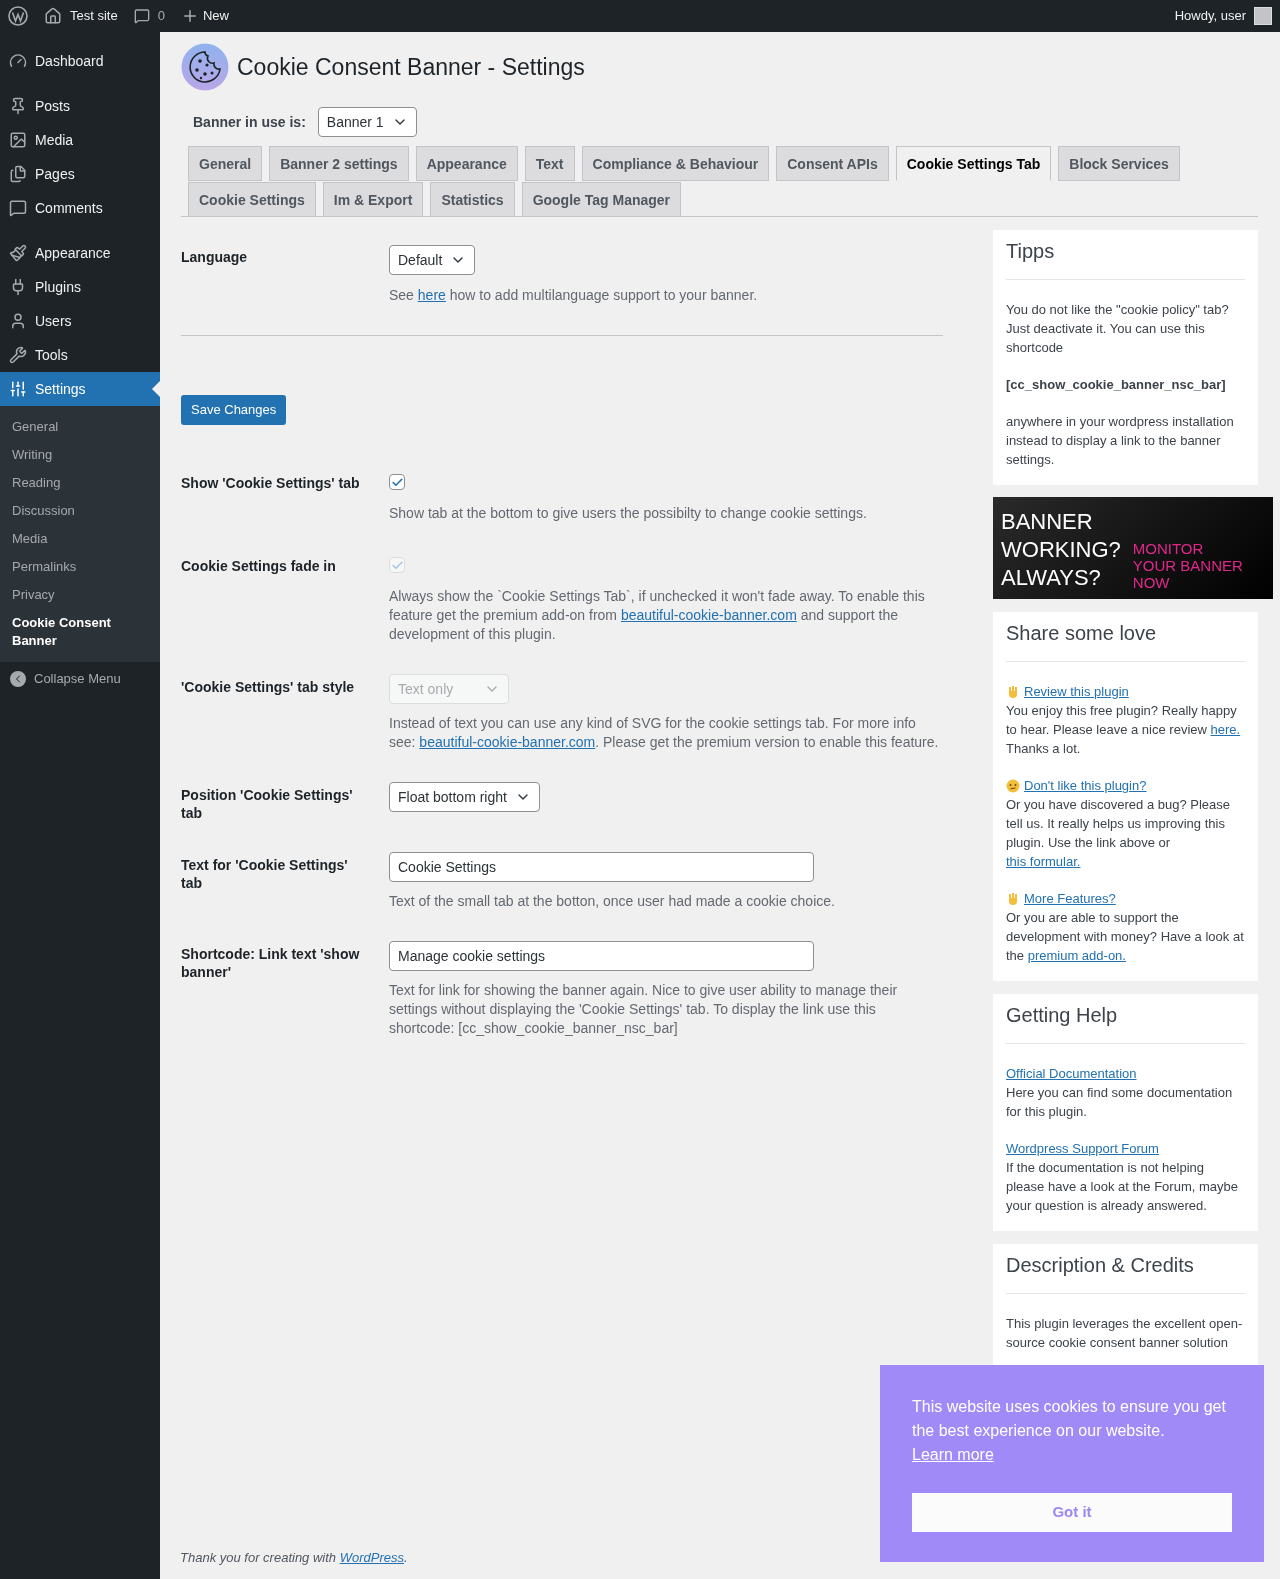  What do you see at coordinates (832, 163) in the screenshot?
I see `nav-tab: Consent APIs` at bounding box center [832, 163].